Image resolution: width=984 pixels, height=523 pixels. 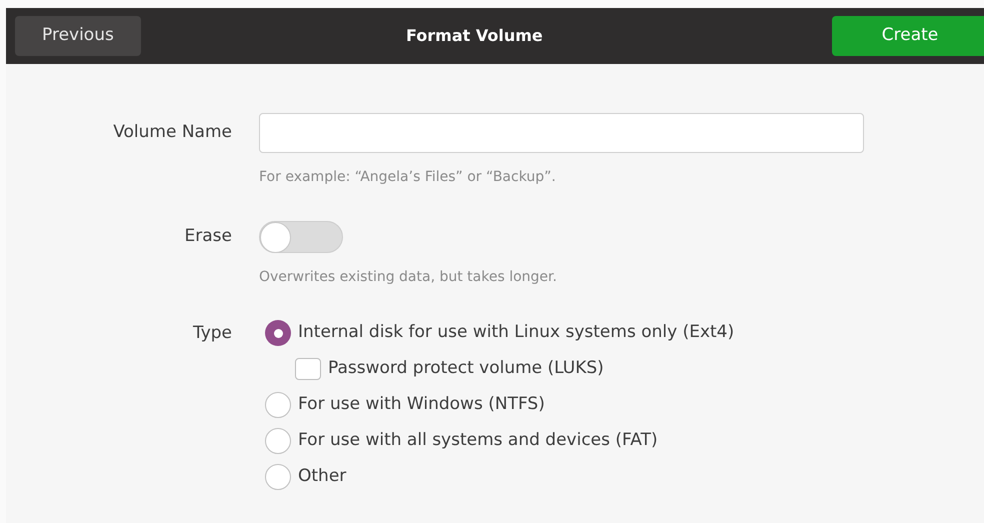 What do you see at coordinates (561, 133) in the screenshot?
I see `volume-name-field` at bounding box center [561, 133].